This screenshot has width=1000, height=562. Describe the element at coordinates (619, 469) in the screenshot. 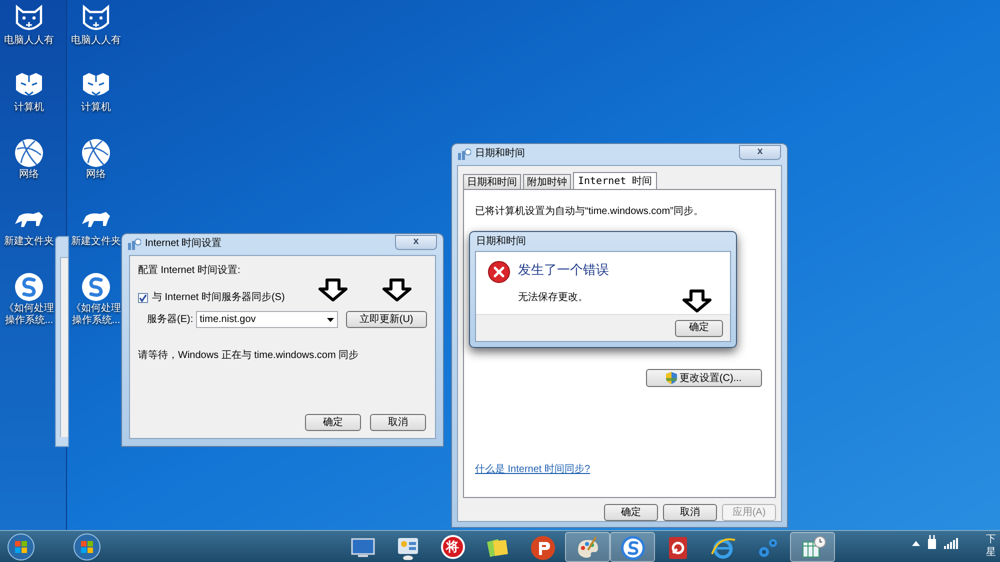

I see `help-link: 什么是 Internet 时间同步?` at that location.